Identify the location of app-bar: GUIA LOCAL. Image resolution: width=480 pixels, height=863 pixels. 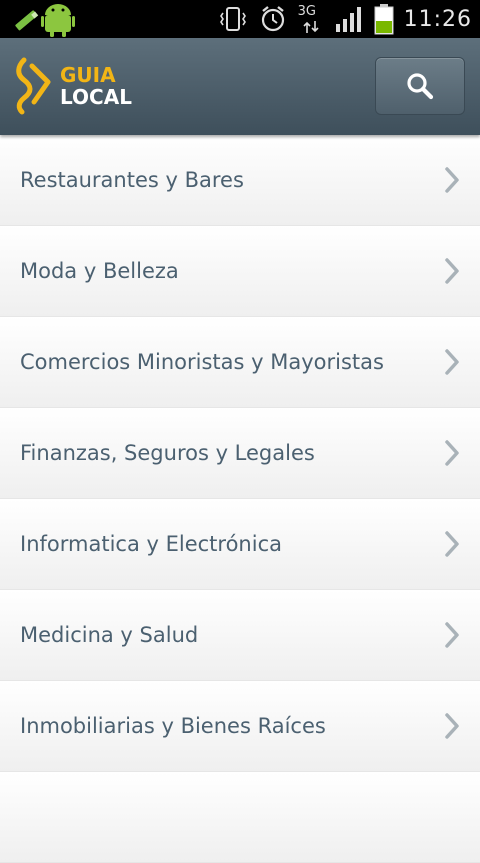
(240, 86).